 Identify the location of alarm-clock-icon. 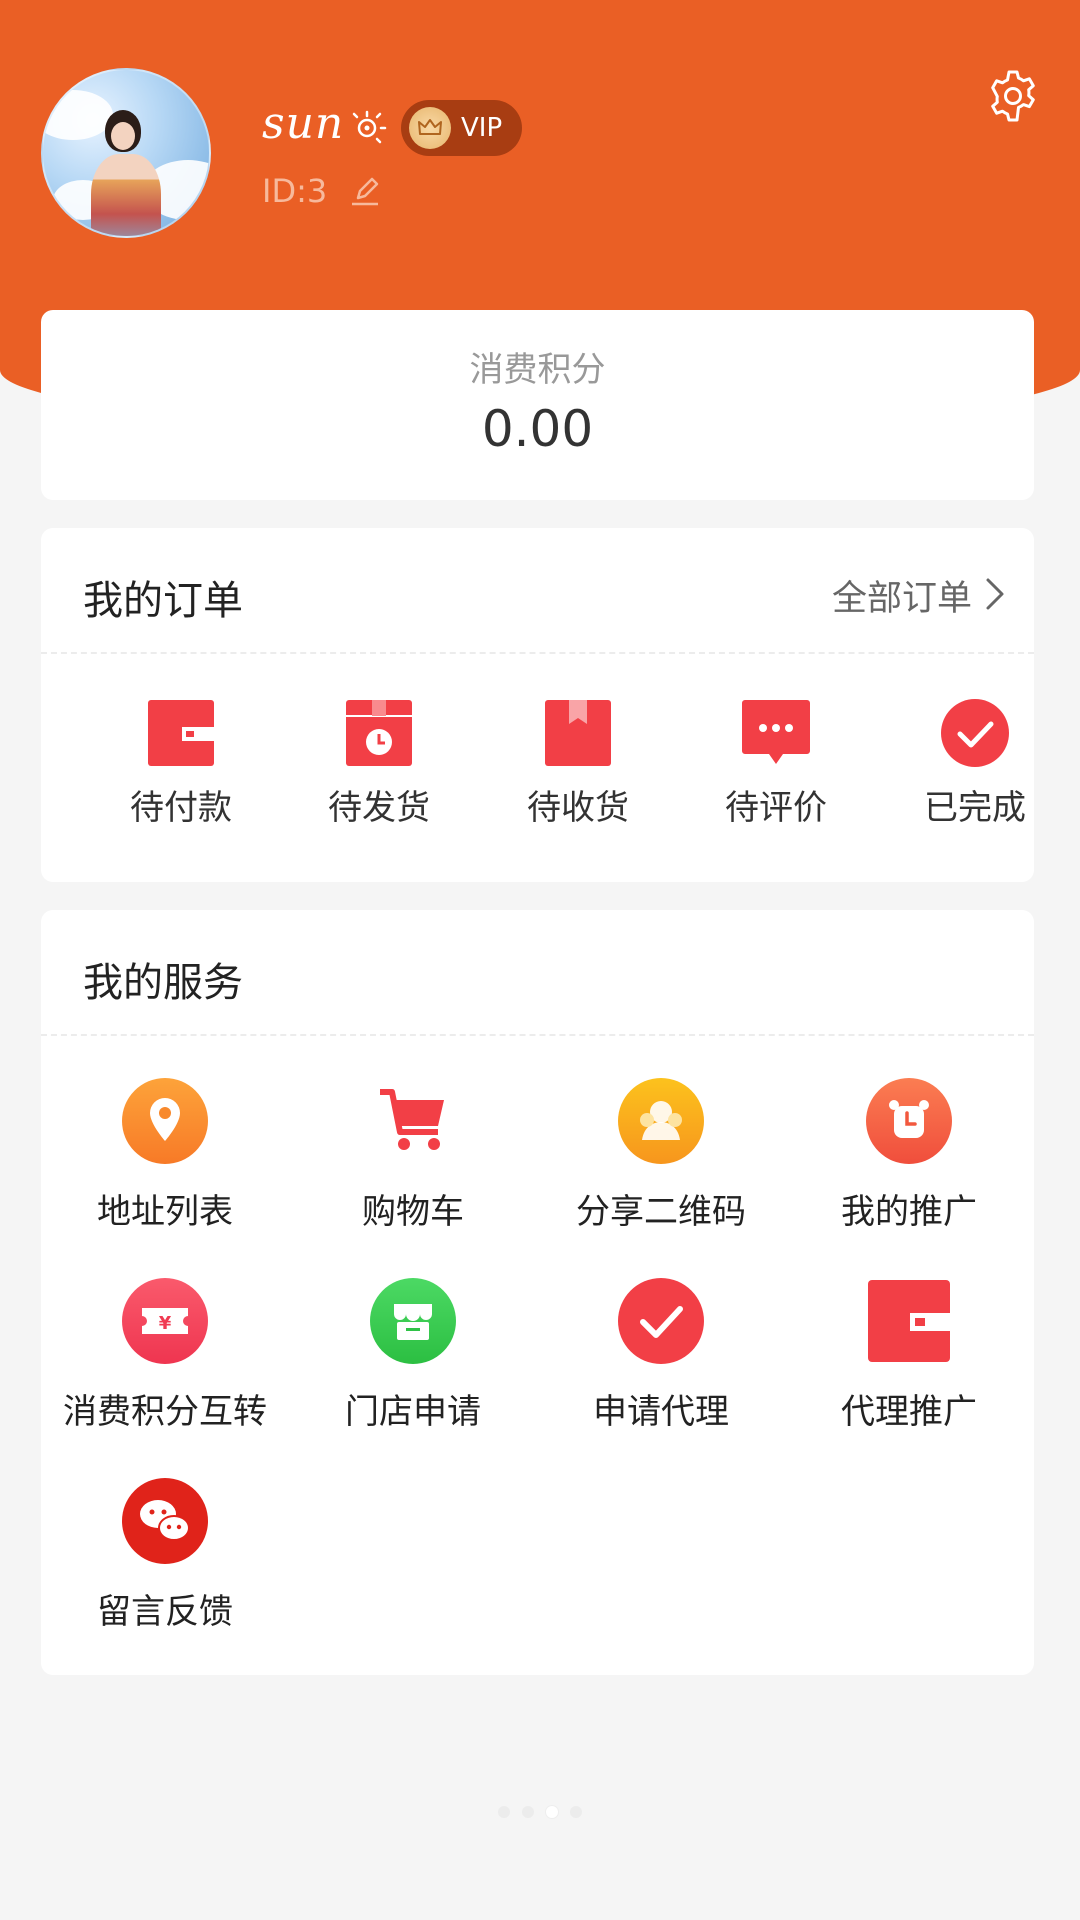
(909, 1121).